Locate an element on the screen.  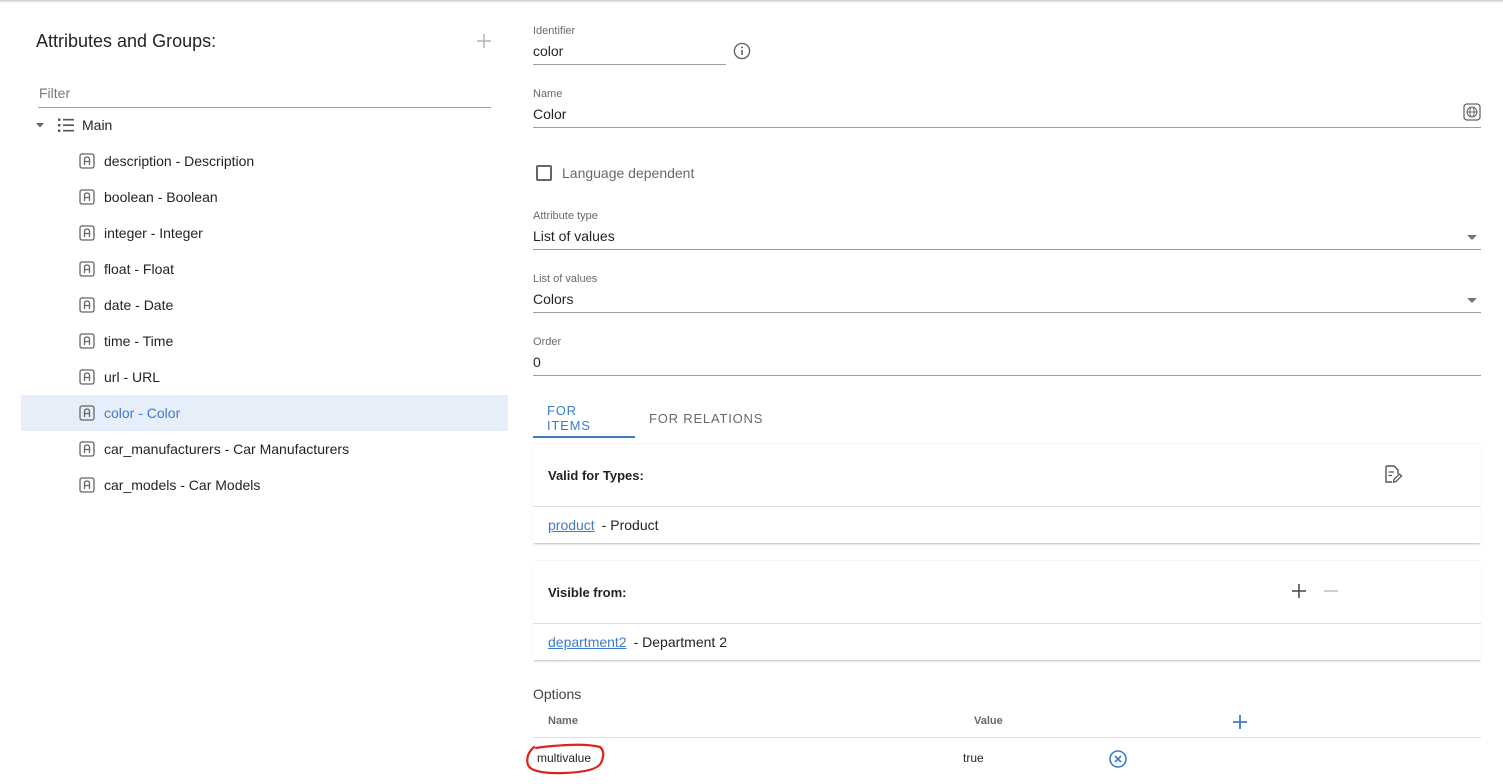
valid-type-row: product - Product is located at coordinates (1007, 525).